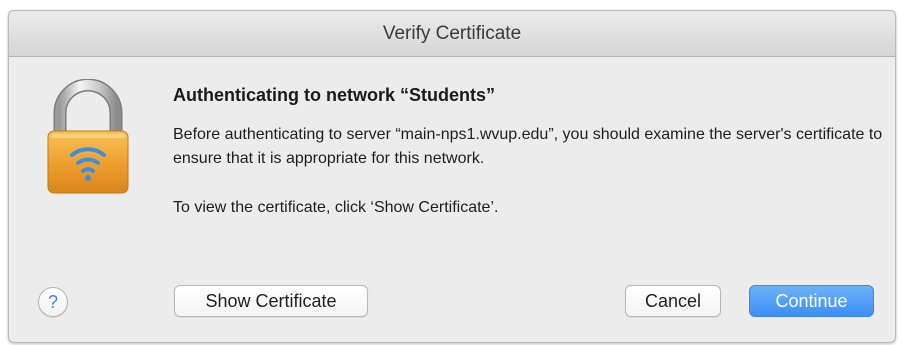  What do you see at coordinates (811, 301) in the screenshot?
I see `continue-button: Continue` at bounding box center [811, 301].